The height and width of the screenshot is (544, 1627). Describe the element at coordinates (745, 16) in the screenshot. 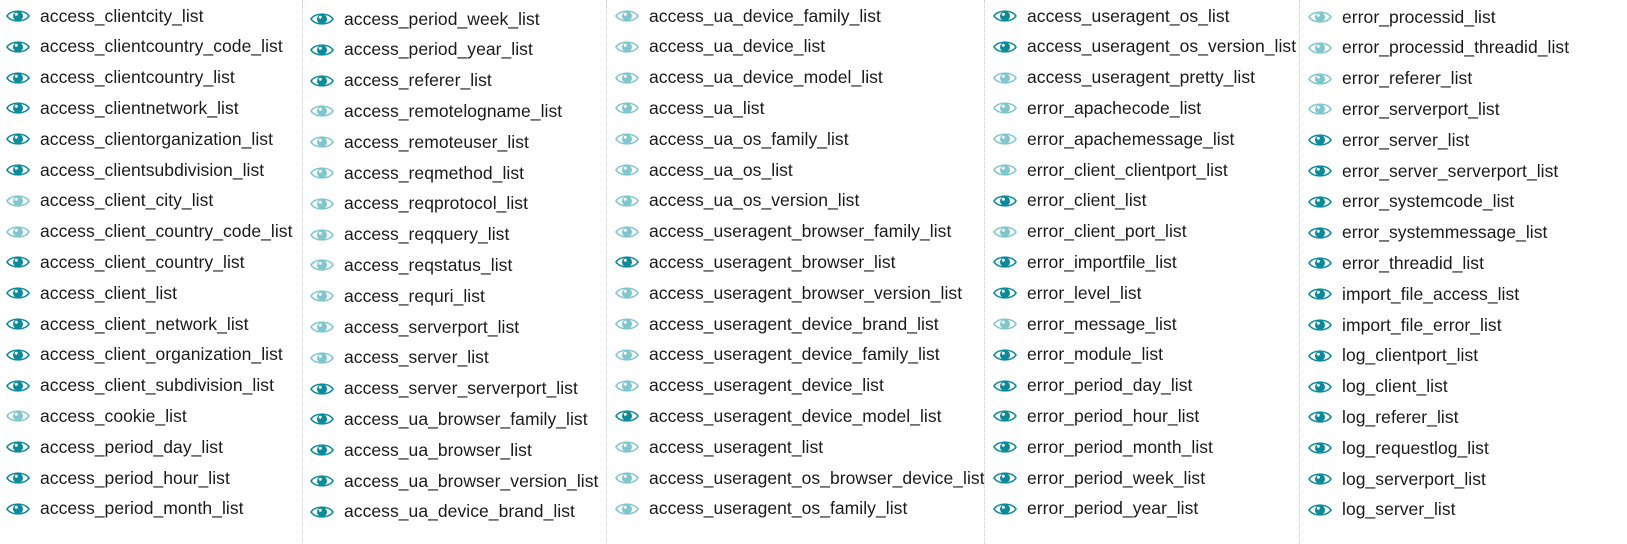

I see `list-item: access_ua_device_family_list` at that location.